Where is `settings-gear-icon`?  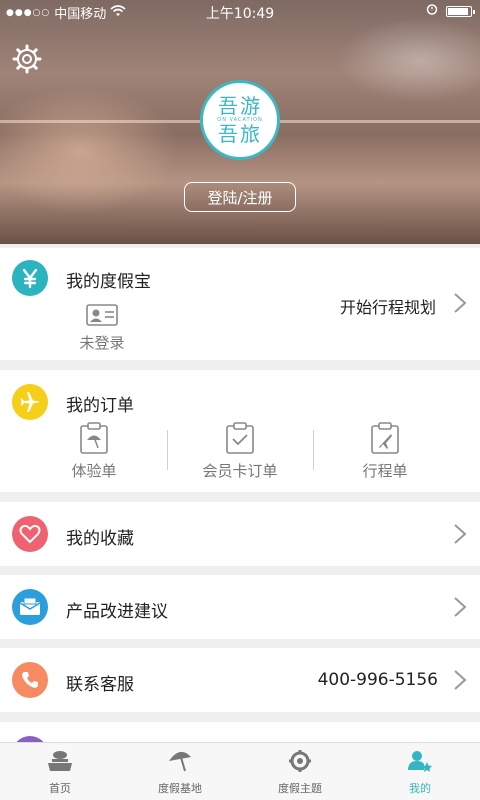 settings-gear-icon is located at coordinates (27, 59).